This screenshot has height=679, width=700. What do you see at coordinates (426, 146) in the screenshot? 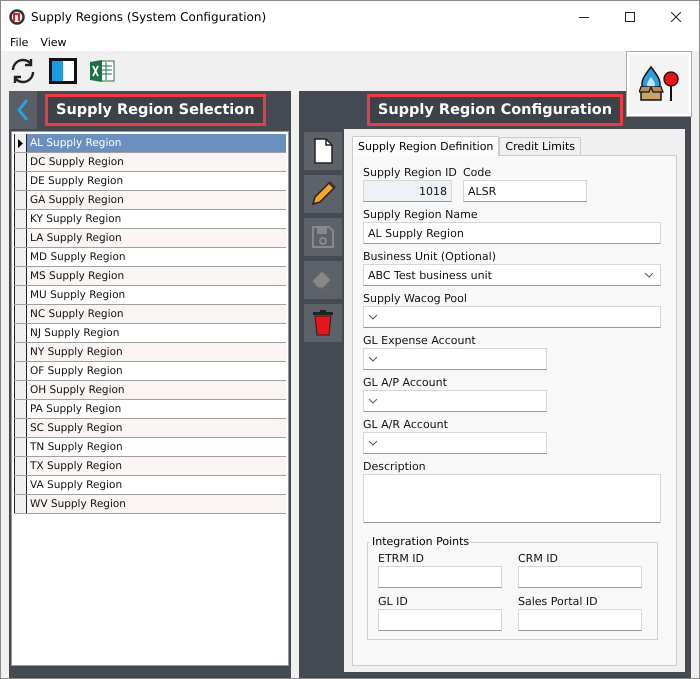
I see `tab: Supply Region Definition` at bounding box center [426, 146].